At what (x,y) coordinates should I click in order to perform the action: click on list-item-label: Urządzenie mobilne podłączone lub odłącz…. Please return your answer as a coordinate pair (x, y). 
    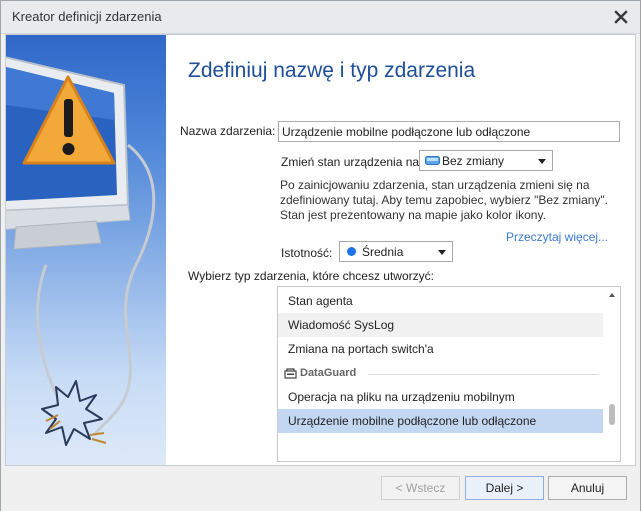
    Looking at the image, I should click on (412, 421).